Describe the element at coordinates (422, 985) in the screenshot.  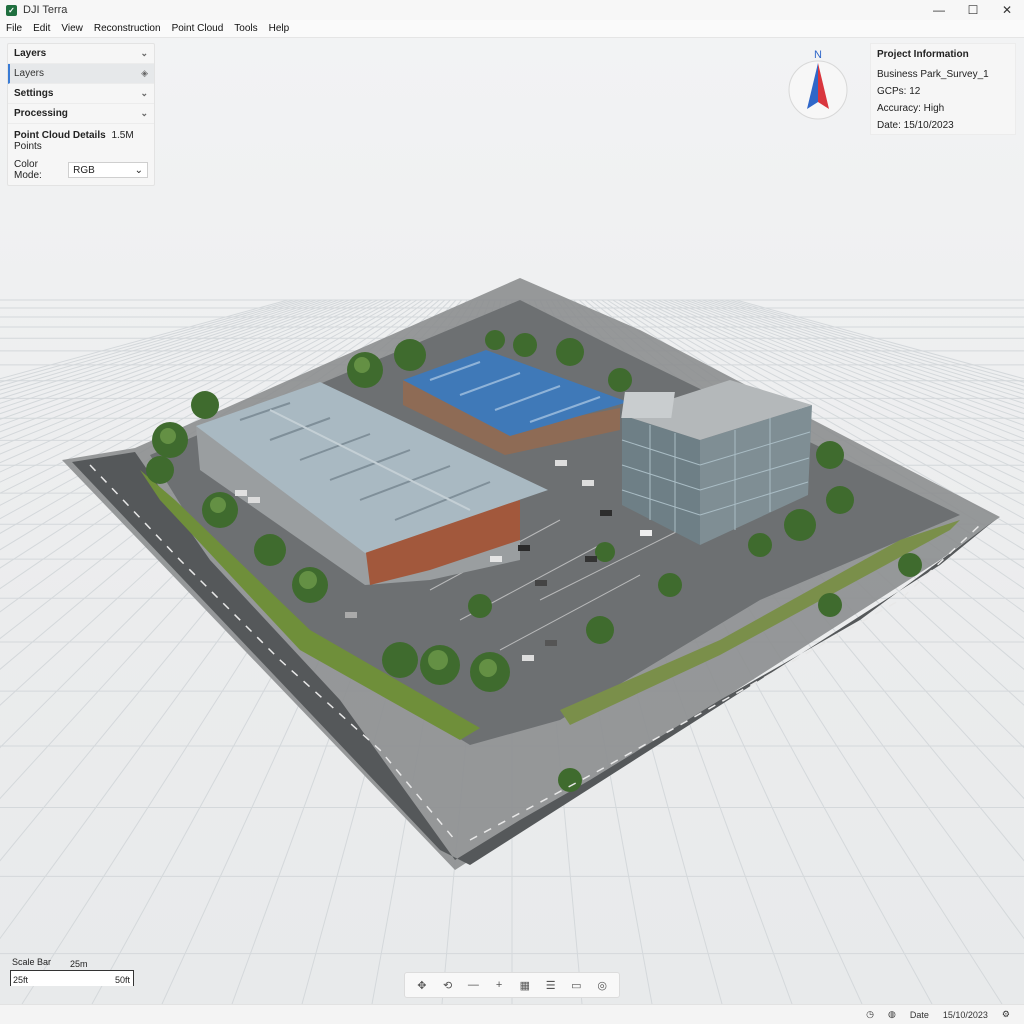
I see `pan-tool-icon: ✥` at that location.